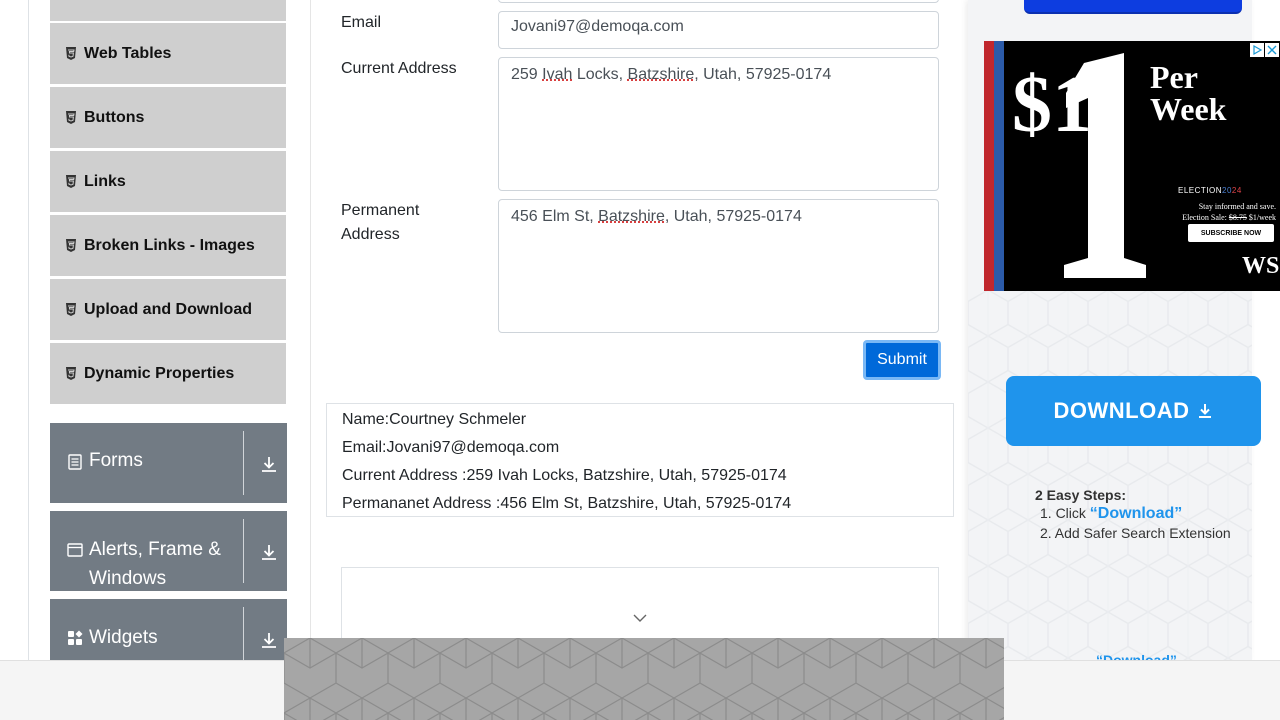 This screenshot has height=720, width=1280. What do you see at coordinates (123, 637) in the screenshot?
I see `sidebar-group-label: Widgets` at bounding box center [123, 637].